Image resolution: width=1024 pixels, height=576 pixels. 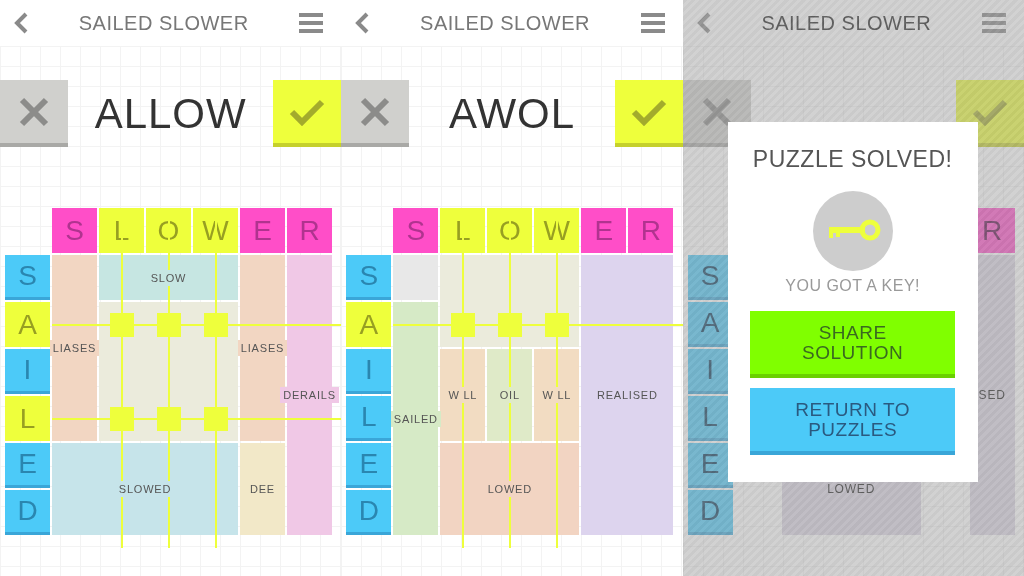 I want to click on clue-word: DERAILS, so click(x=309, y=395).